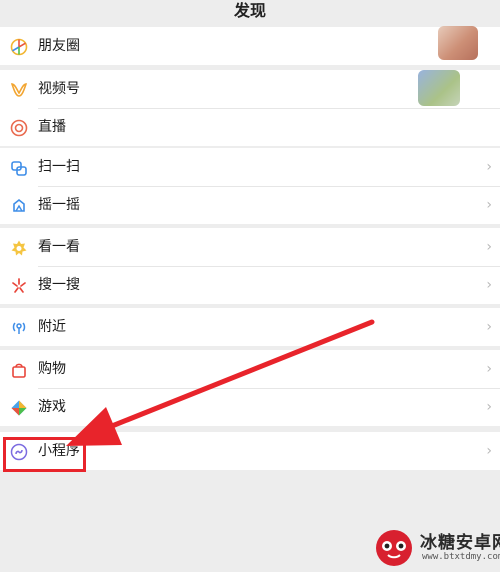  What do you see at coordinates (19, 248) in the screenshot?
I see `top-stories-icon` at bounding box center [19, 248].